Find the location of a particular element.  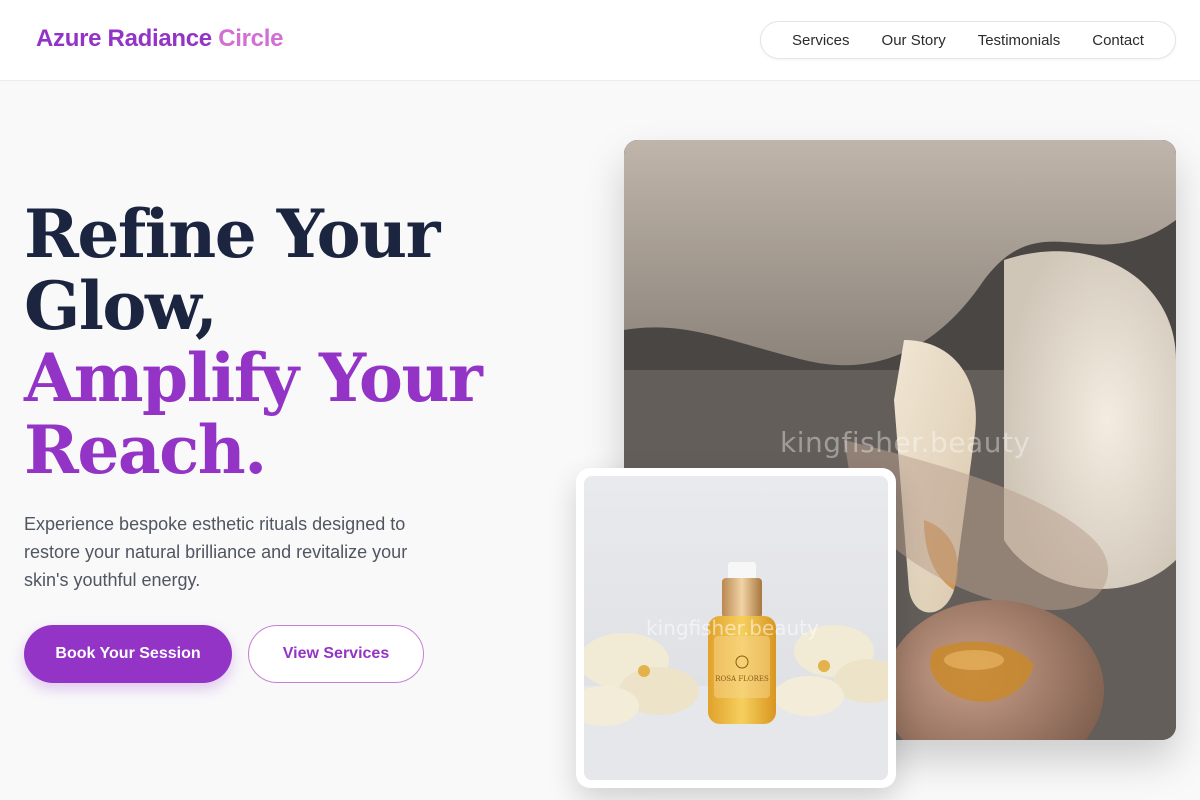

headline-line-3: Amplify Your is located at coordinates (253, 378).